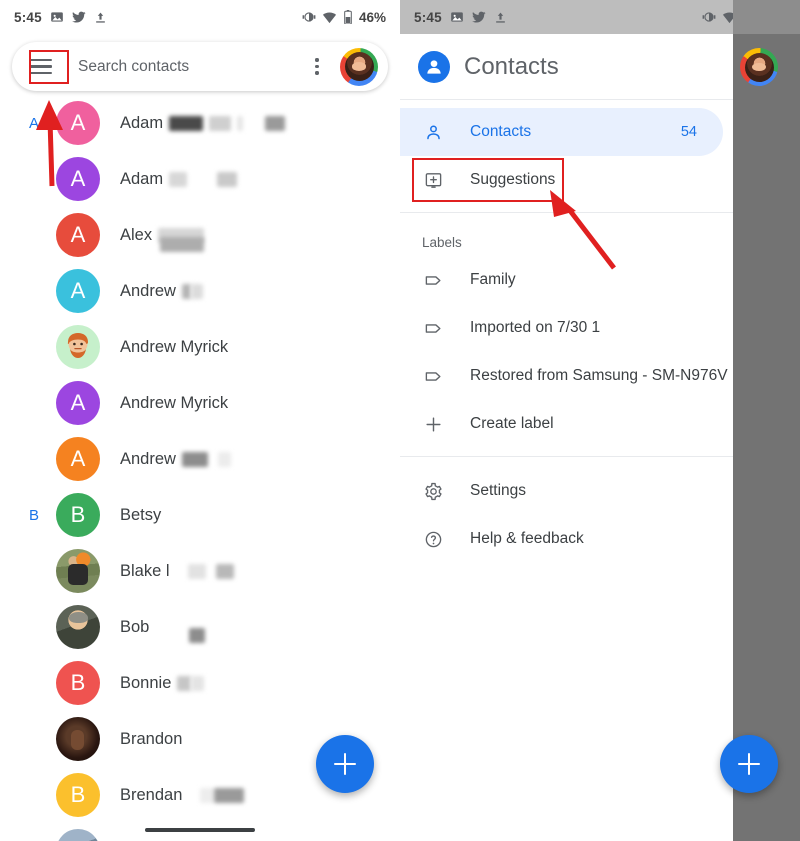 The height and width of the screenshot is (841, 800). What do you see at coordinates (200, 515) in the screenshot?
I see `contact-list-item: B B Betsy` at bounding box center [200, 515].